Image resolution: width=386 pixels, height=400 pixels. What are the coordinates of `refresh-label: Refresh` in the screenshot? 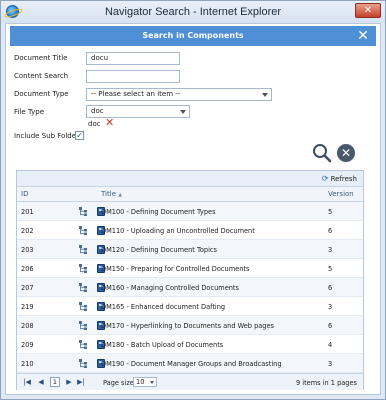 It's located at (343, 179).